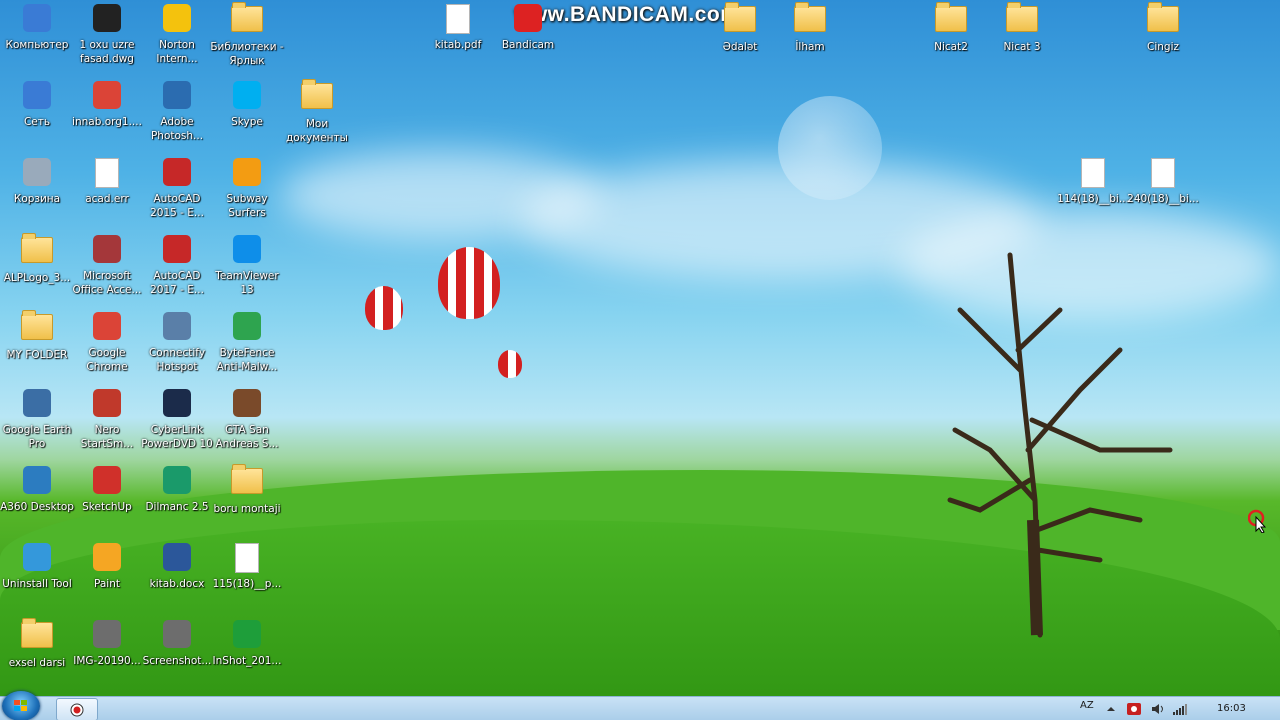 The height and width of the screenshot is (720, 1280). Describe the element at coordinates (247, 206) in the screenshot. I see `desktop-icon-label: Subway Surfers` at that location.